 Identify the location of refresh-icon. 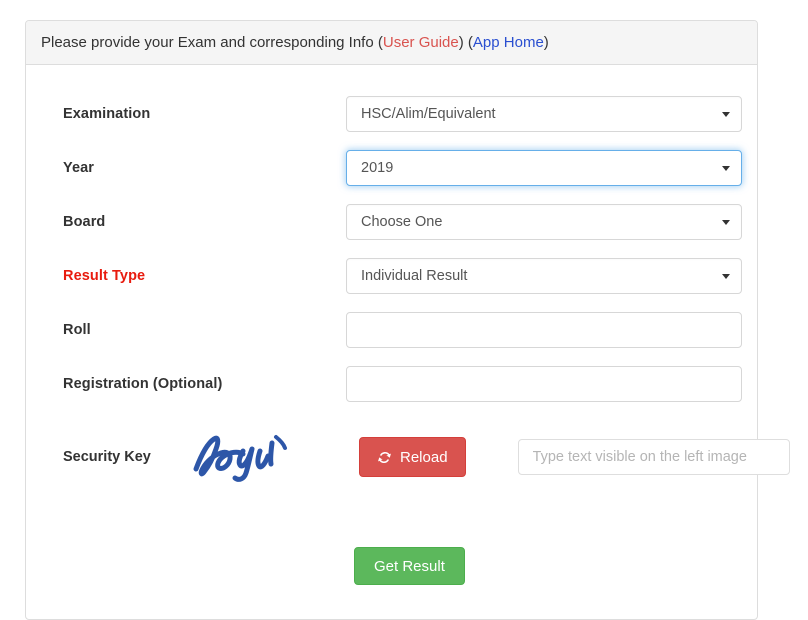
(384, 457).